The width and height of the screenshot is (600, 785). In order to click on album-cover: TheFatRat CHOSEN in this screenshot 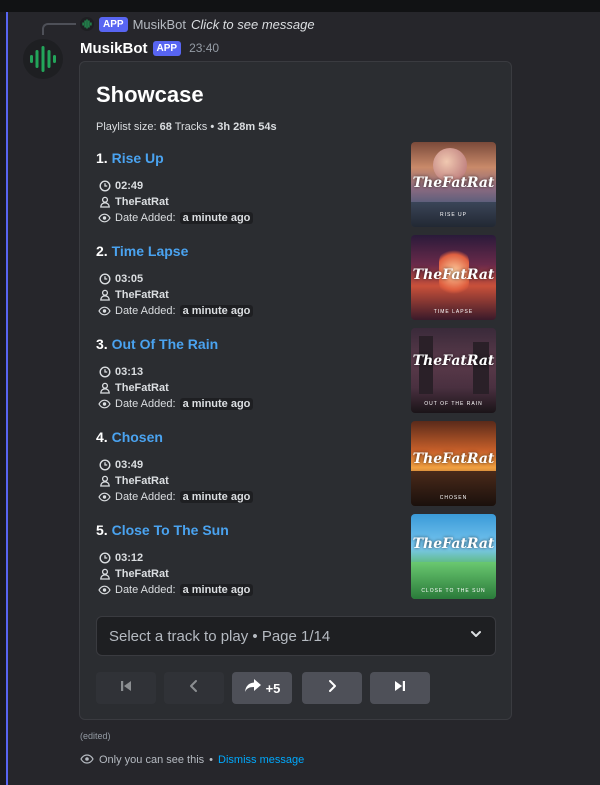, I will do `click(453, 463)`.